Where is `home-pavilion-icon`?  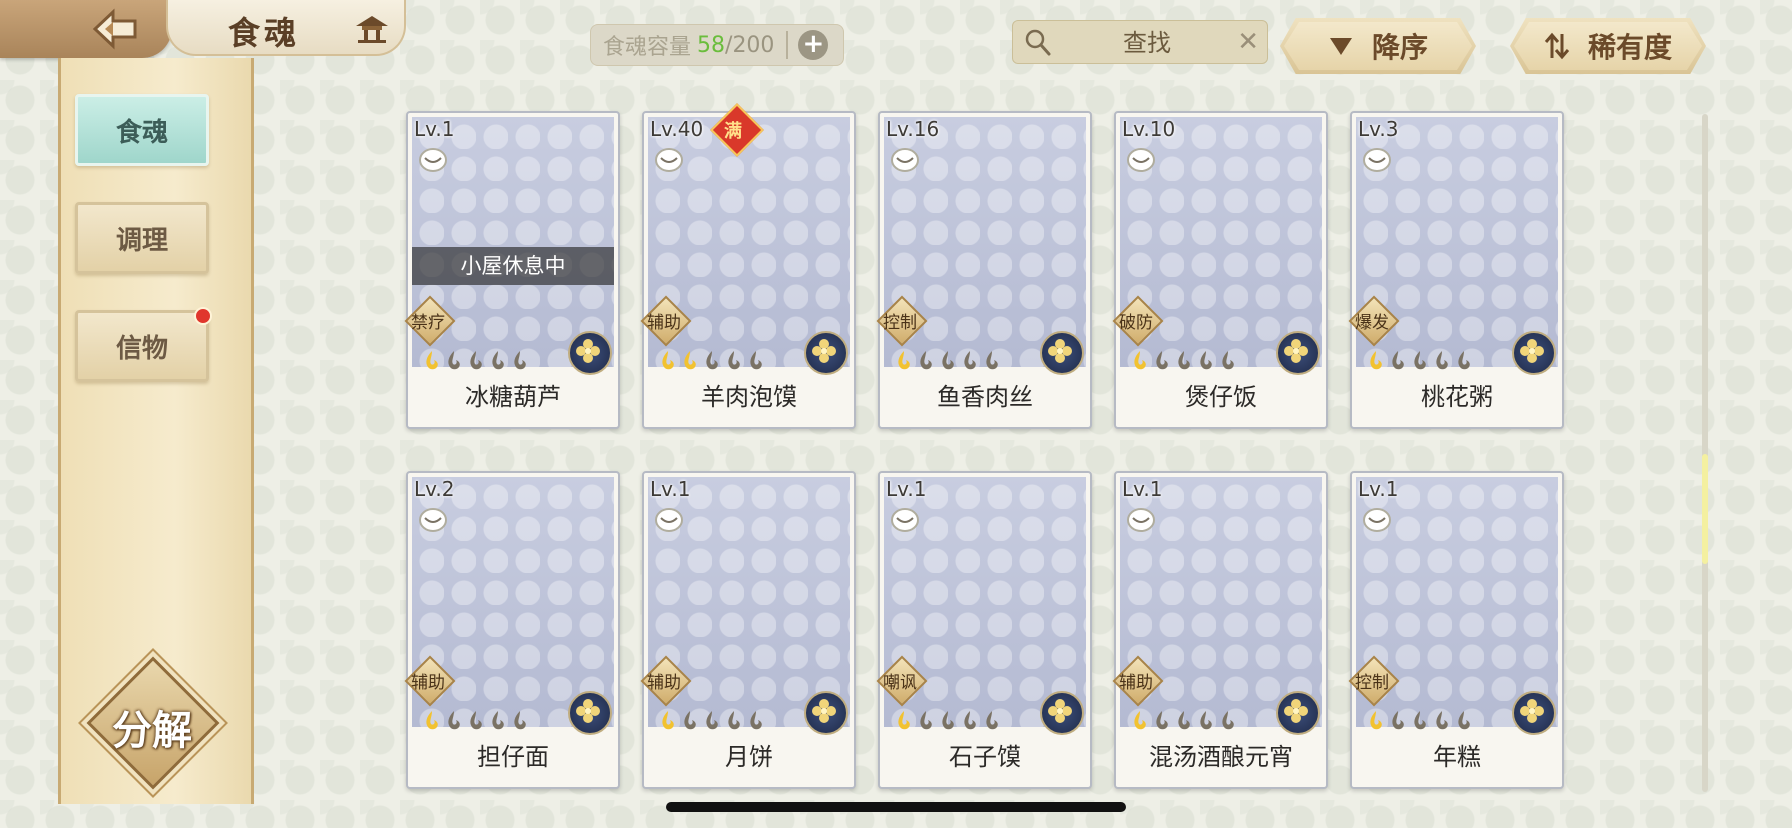
home-pavilion-icon is located at coordinates (372, 29).